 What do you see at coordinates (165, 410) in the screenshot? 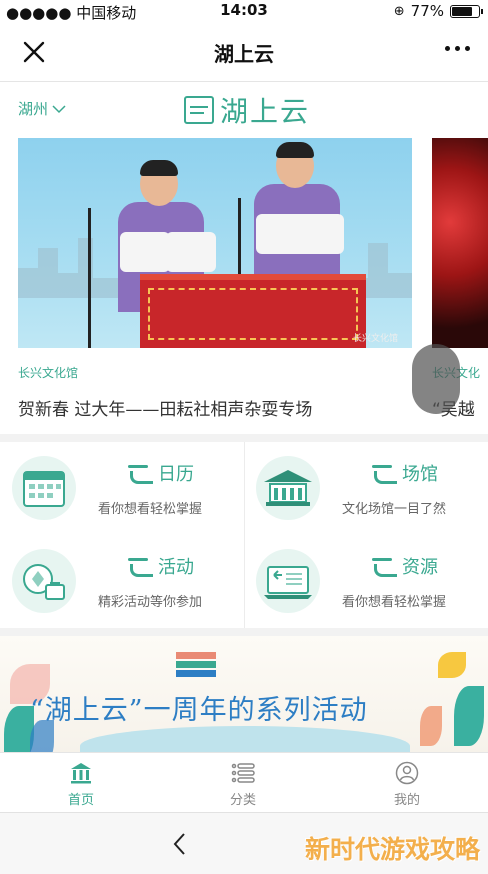
I see `slide-title: 贺新春 过大年——田耘社相声杂耍专场` at bounding box center [165, 410].